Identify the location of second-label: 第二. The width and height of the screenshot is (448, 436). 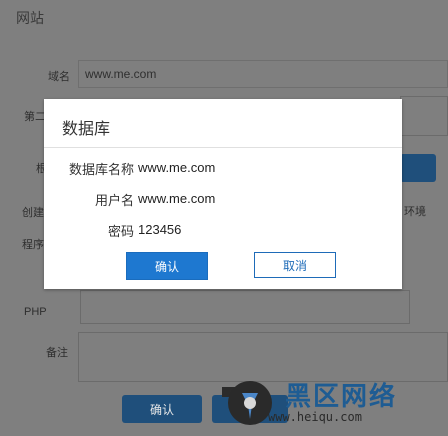
(35, 117).